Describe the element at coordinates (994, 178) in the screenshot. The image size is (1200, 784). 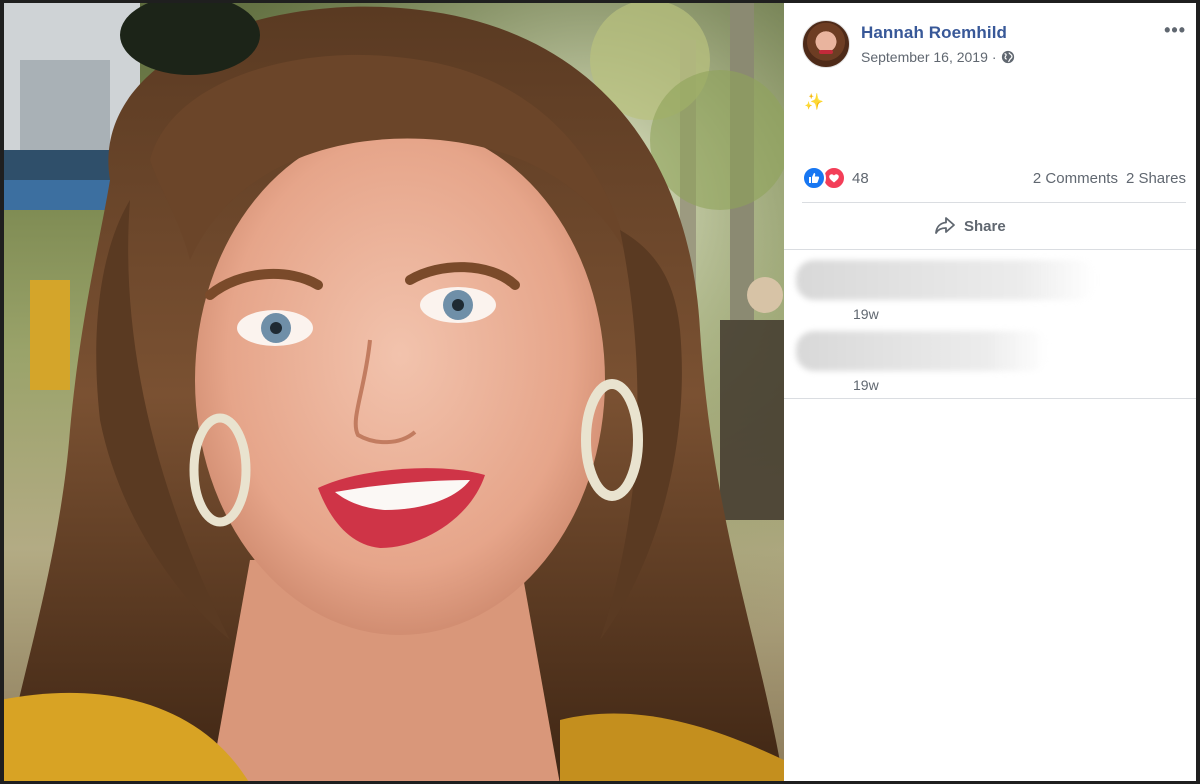
I see `reactions-summary: 48 2 Comments 2 Shares` at that location.